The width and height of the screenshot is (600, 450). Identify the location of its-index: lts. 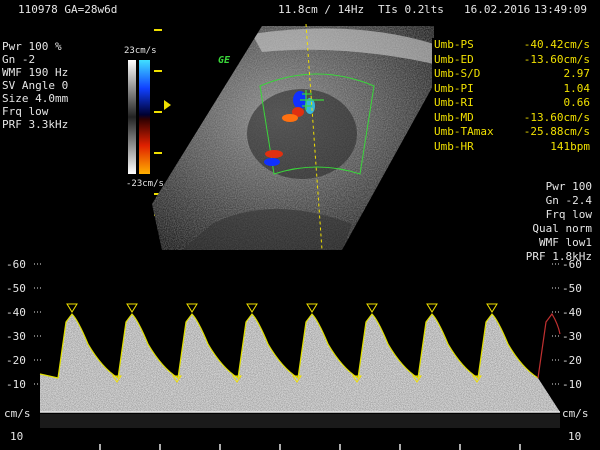
(434, 9).